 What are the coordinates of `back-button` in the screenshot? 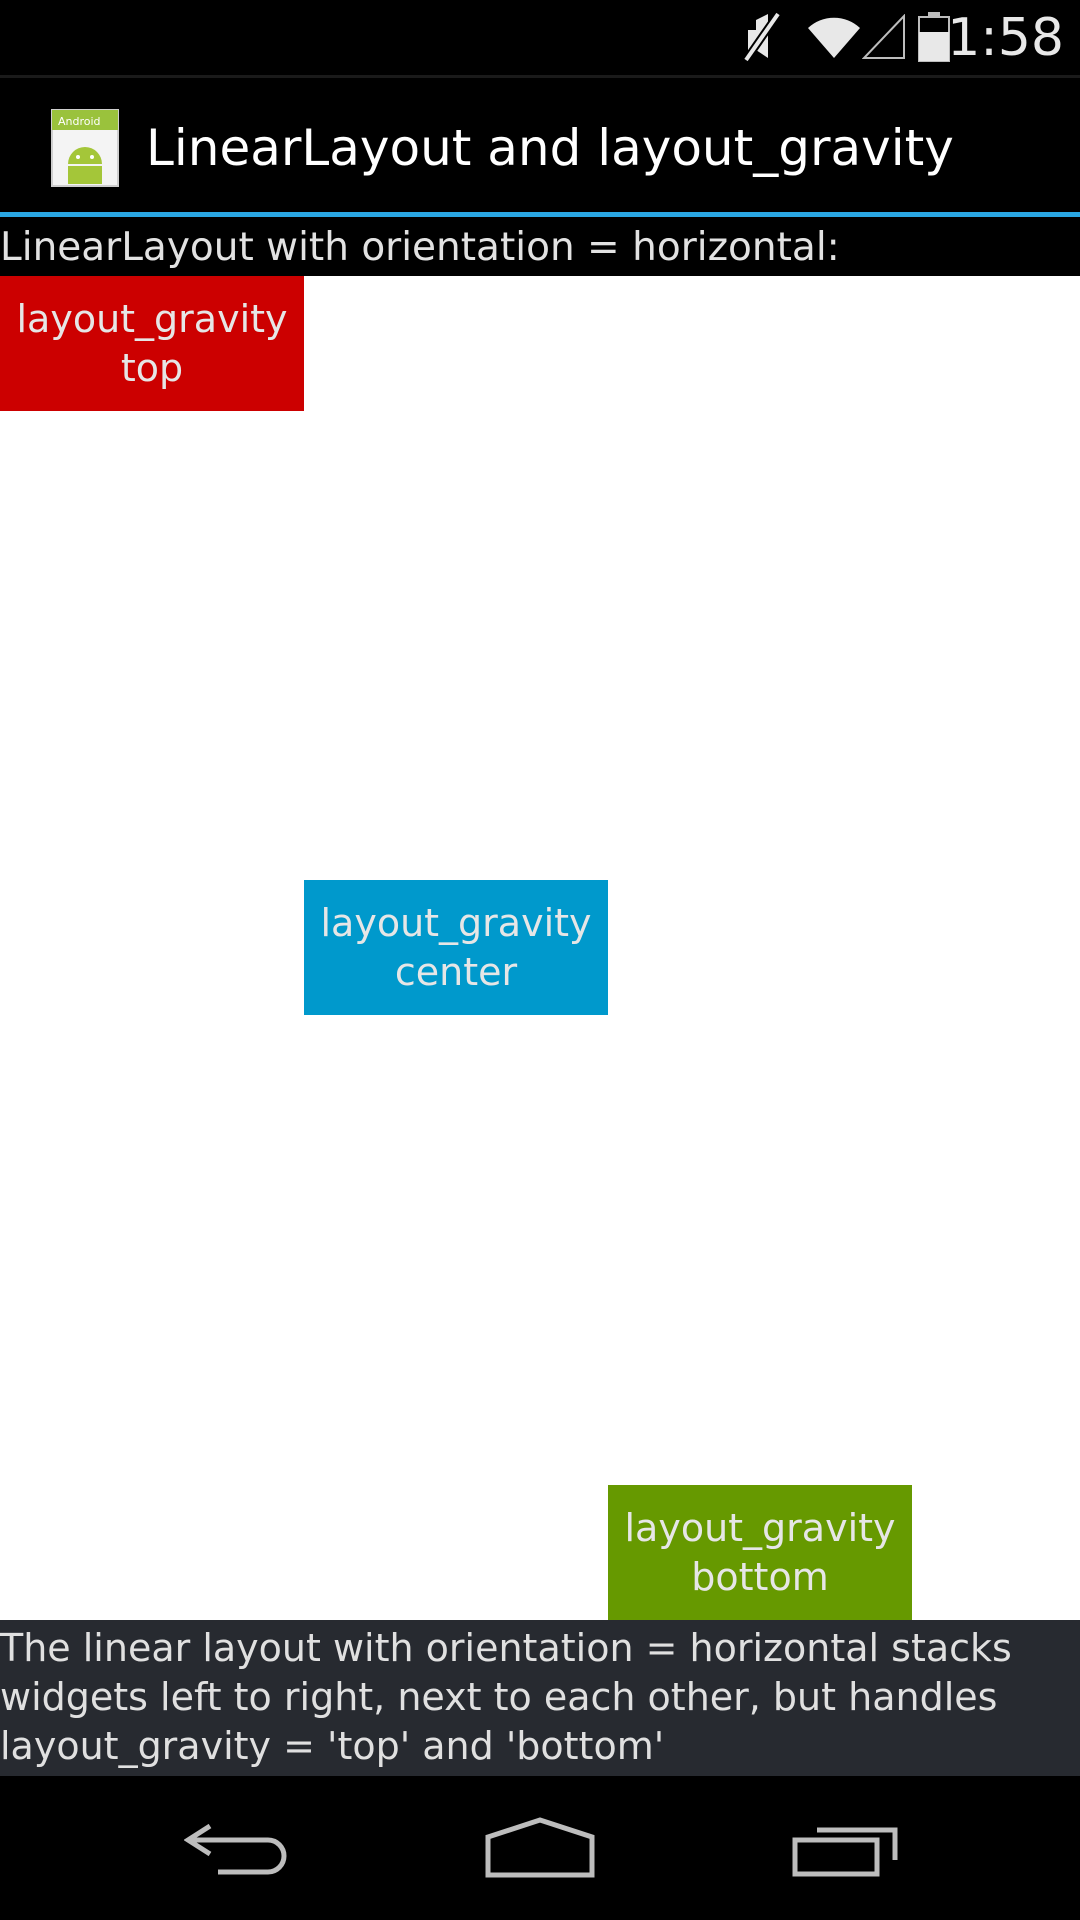 It's located at (239, 1848).